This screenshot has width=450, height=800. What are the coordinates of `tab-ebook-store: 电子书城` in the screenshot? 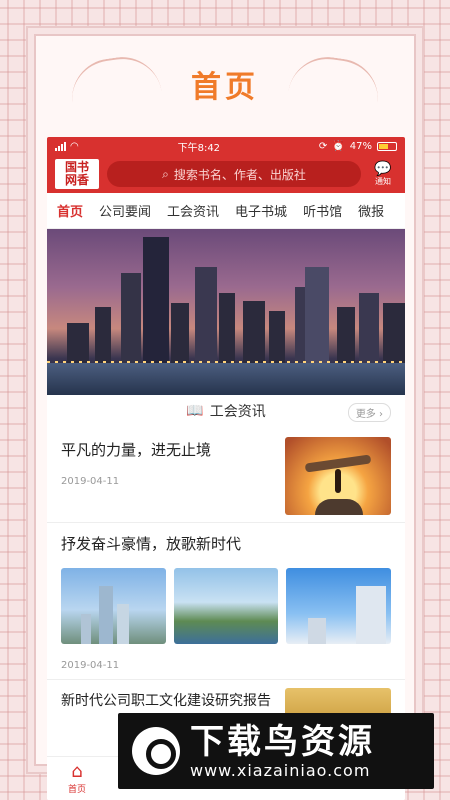 It's located at (261, 210).